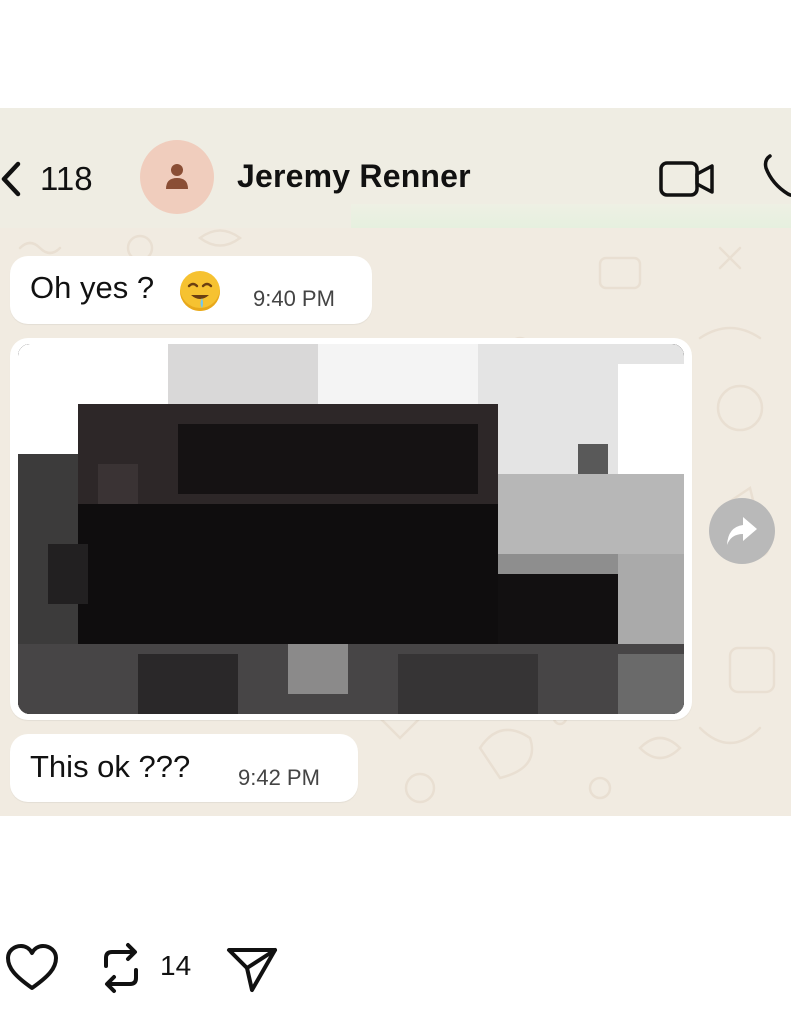  What do you see at coordinates (252, 969) in the screenshot?
I see `share-icon` at bounding box center [252, 969].